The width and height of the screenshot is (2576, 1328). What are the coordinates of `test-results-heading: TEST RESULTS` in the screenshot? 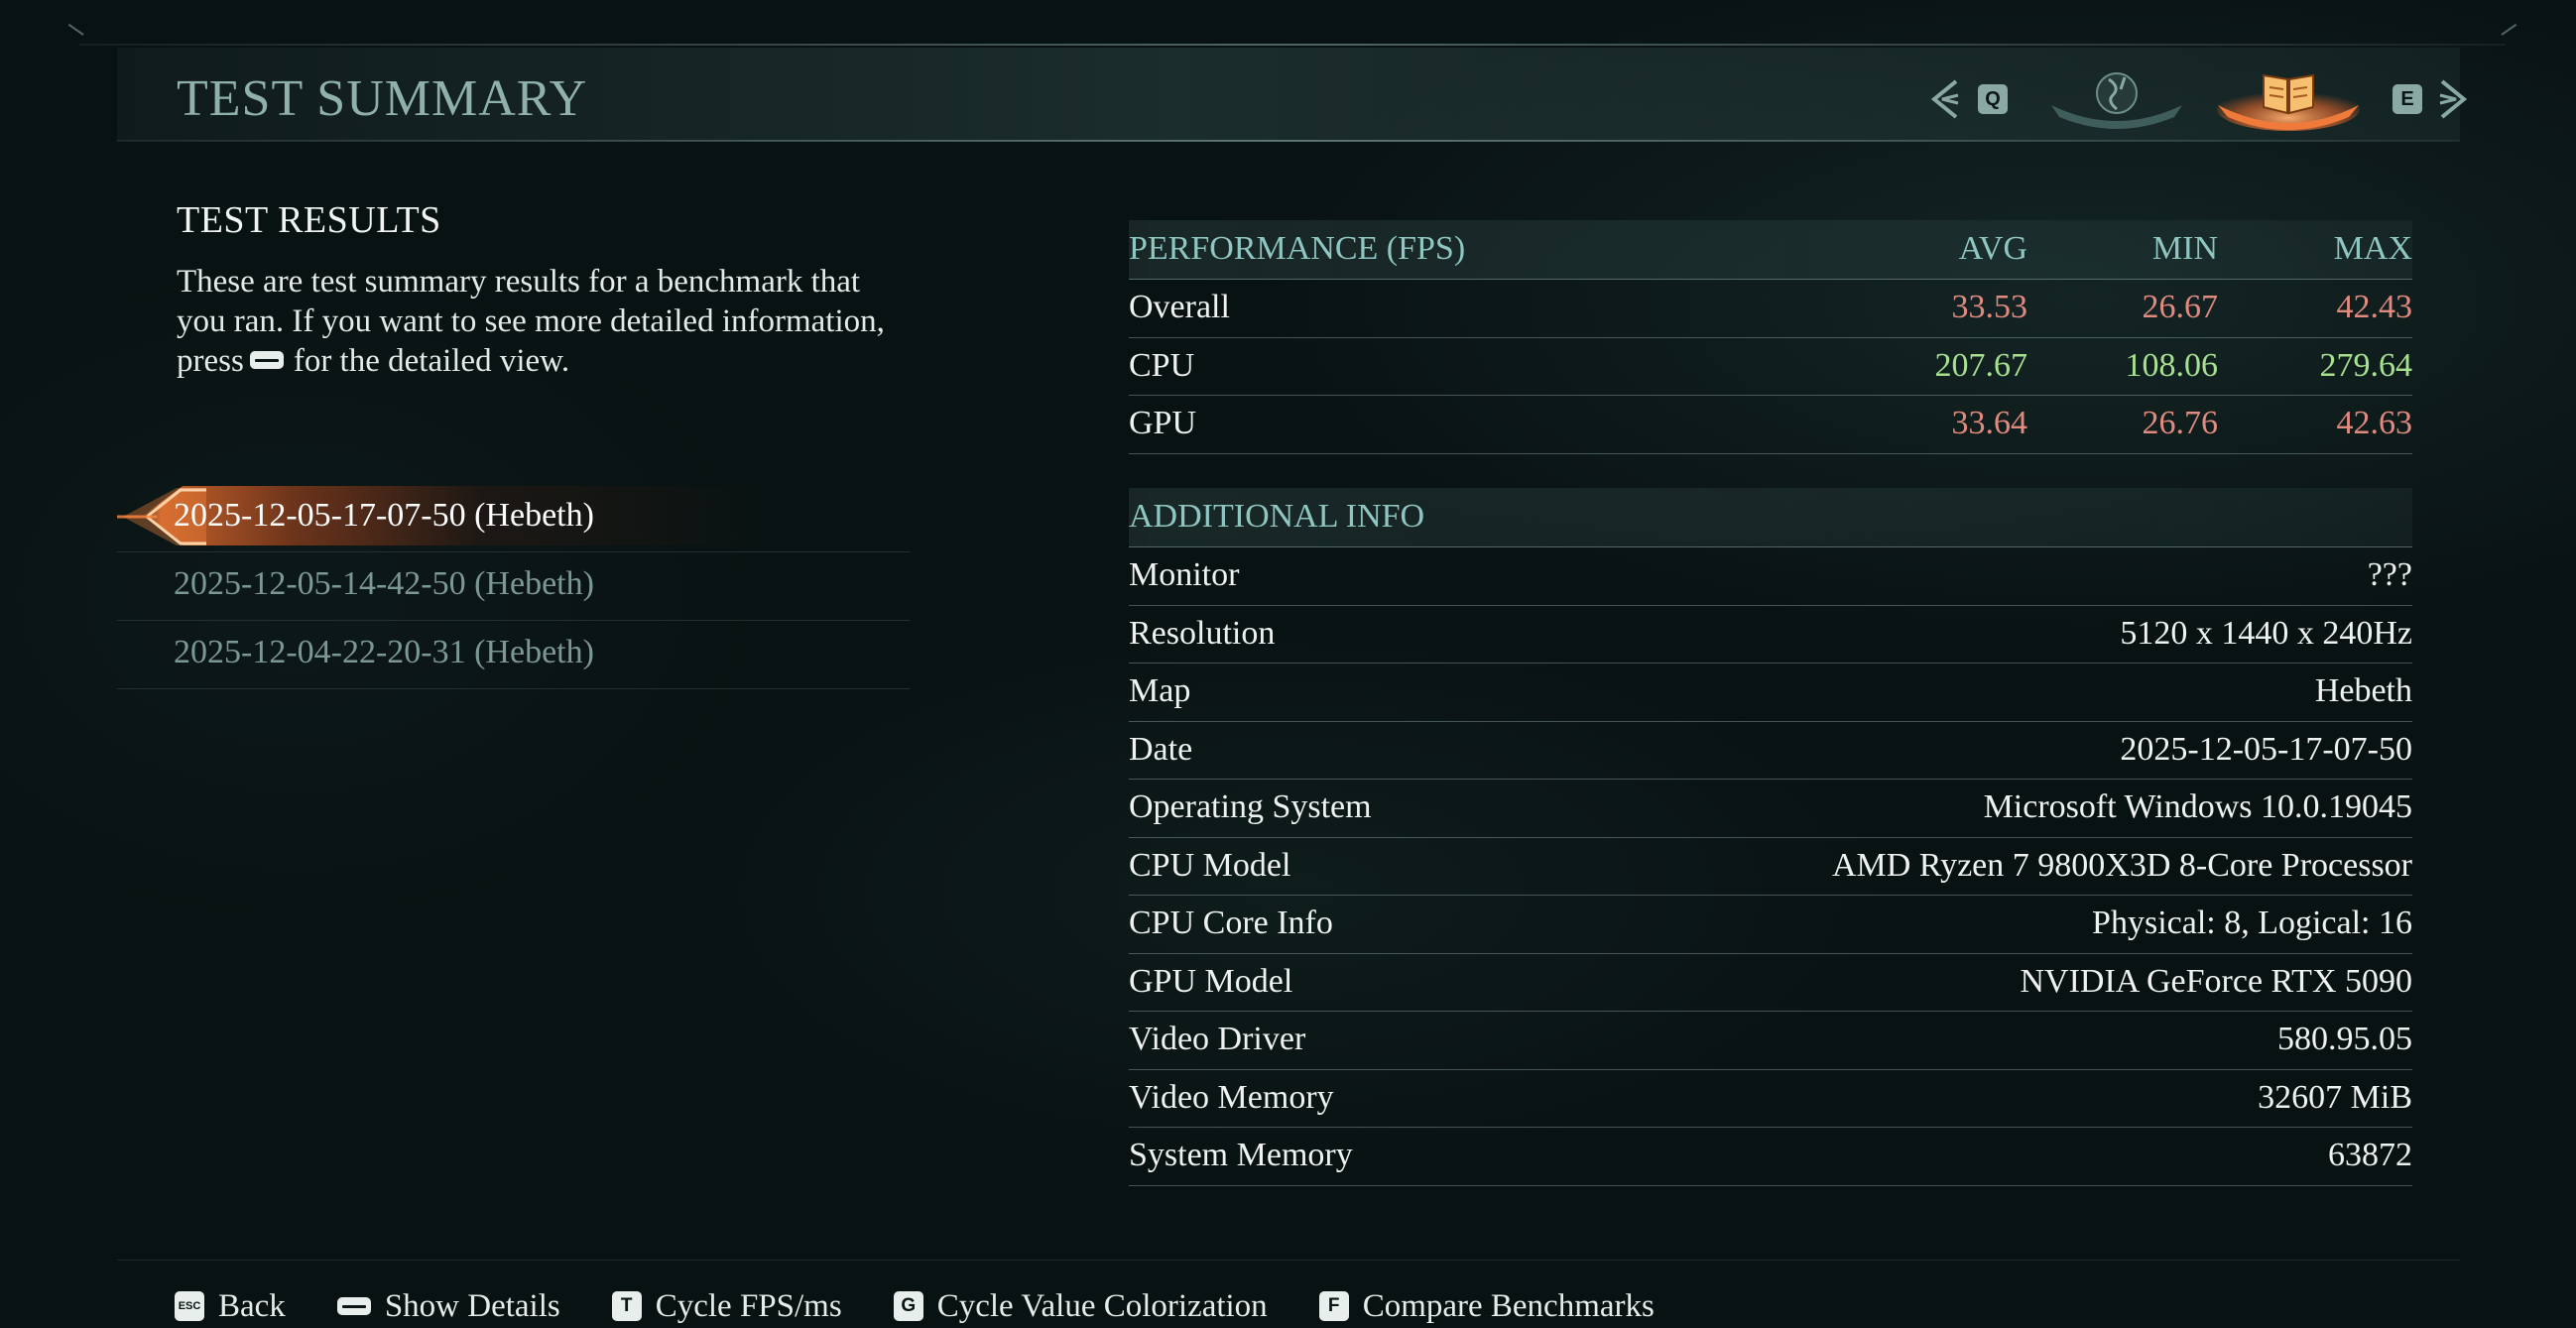 It's located at (309, 220).